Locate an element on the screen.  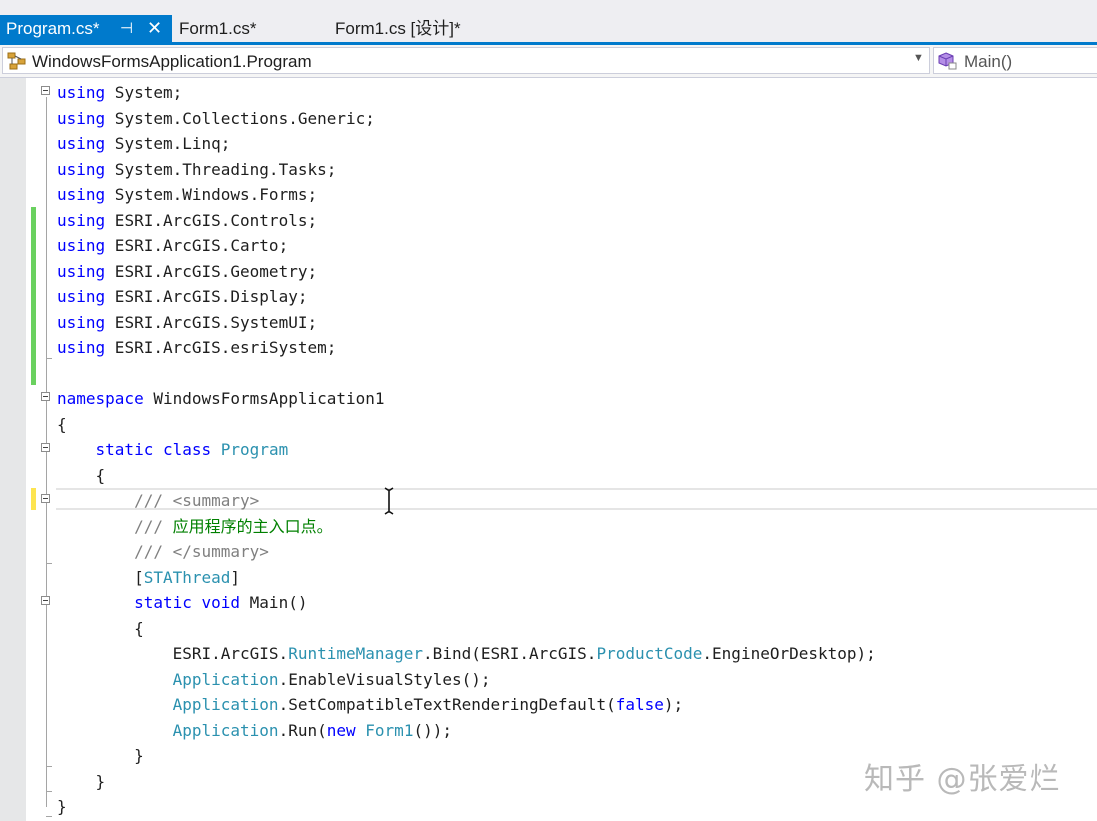
code-line: static void Main() is located at coordinates (182, 602).